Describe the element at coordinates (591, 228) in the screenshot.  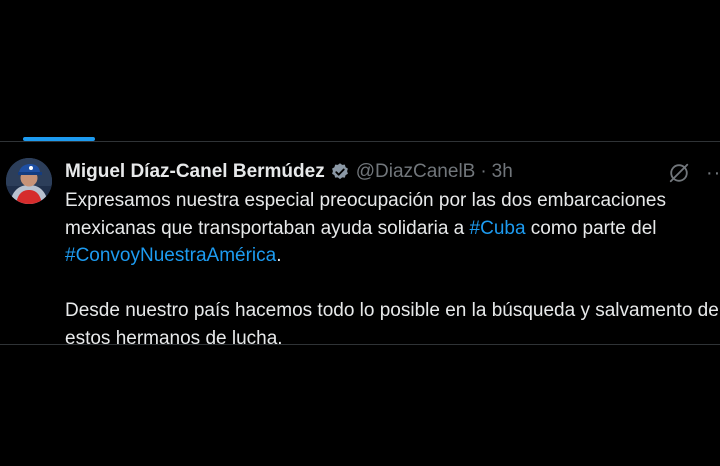
I see `paragraph1-text-b: como parte del` at that location.